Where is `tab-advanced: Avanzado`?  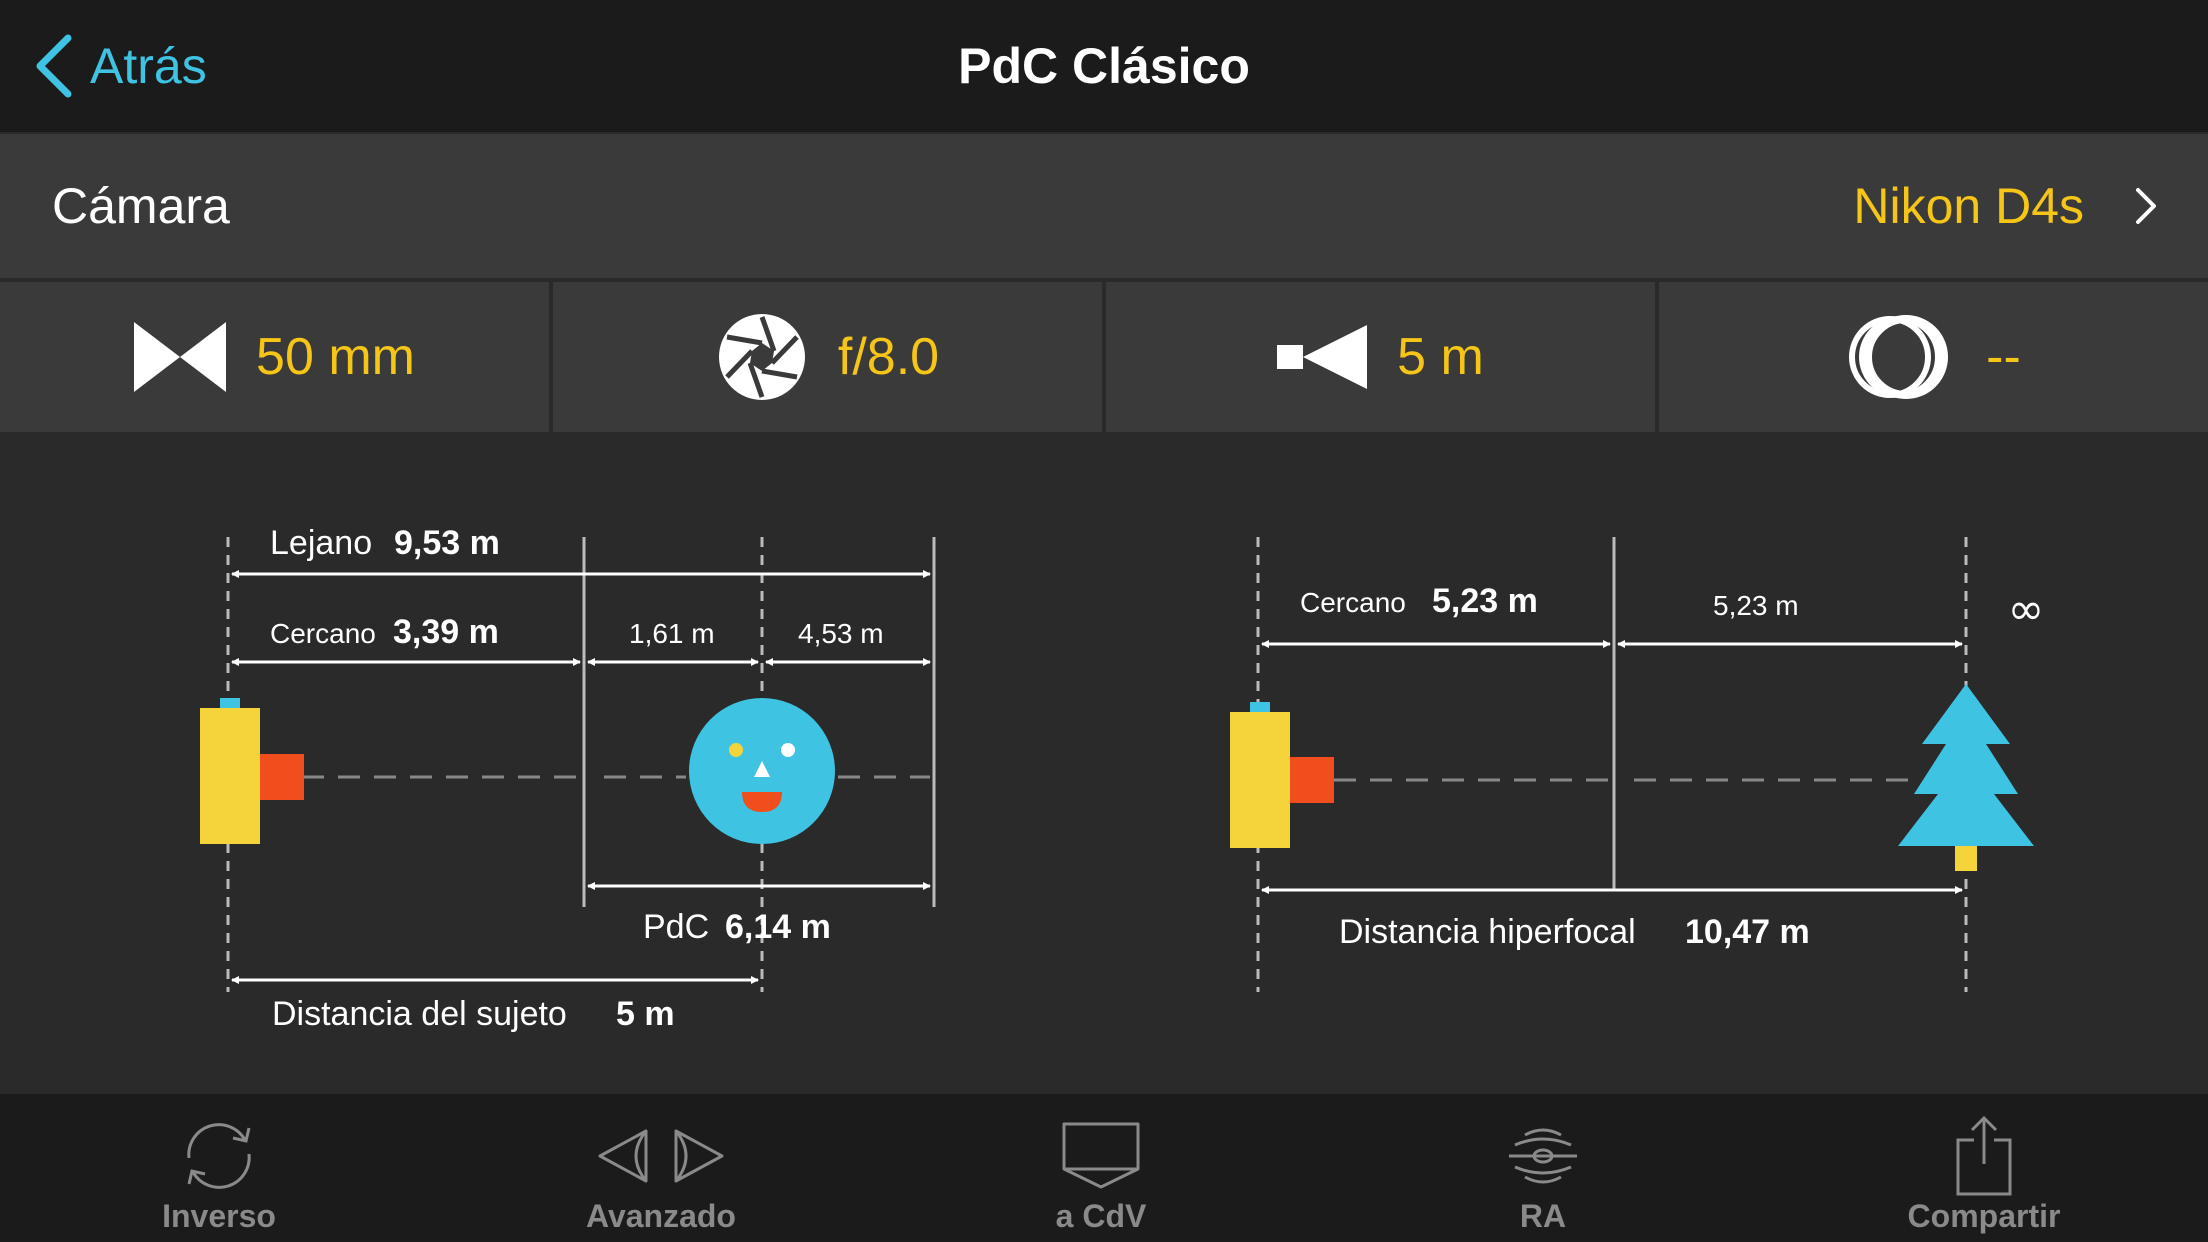
tab-advanced: Avanzado is located at coordinates (661, 1168).